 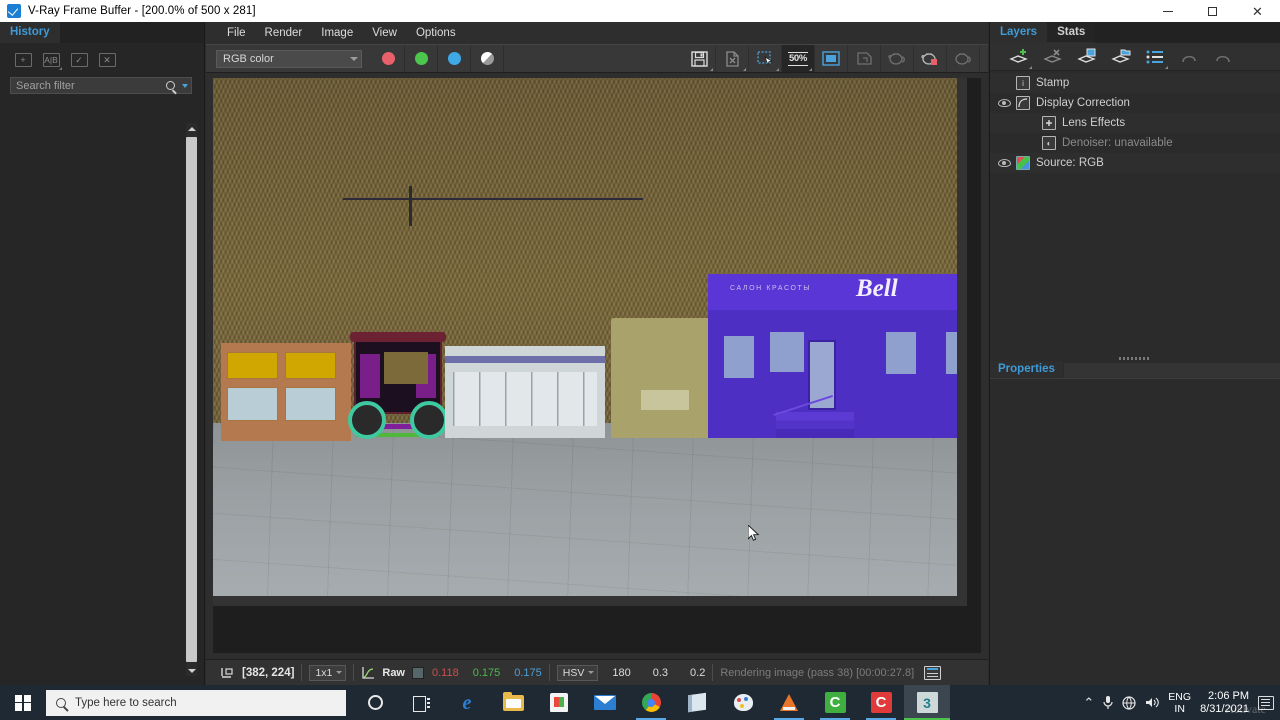 I want to click on delete-layer-icon, so click(x=1052, y=57).